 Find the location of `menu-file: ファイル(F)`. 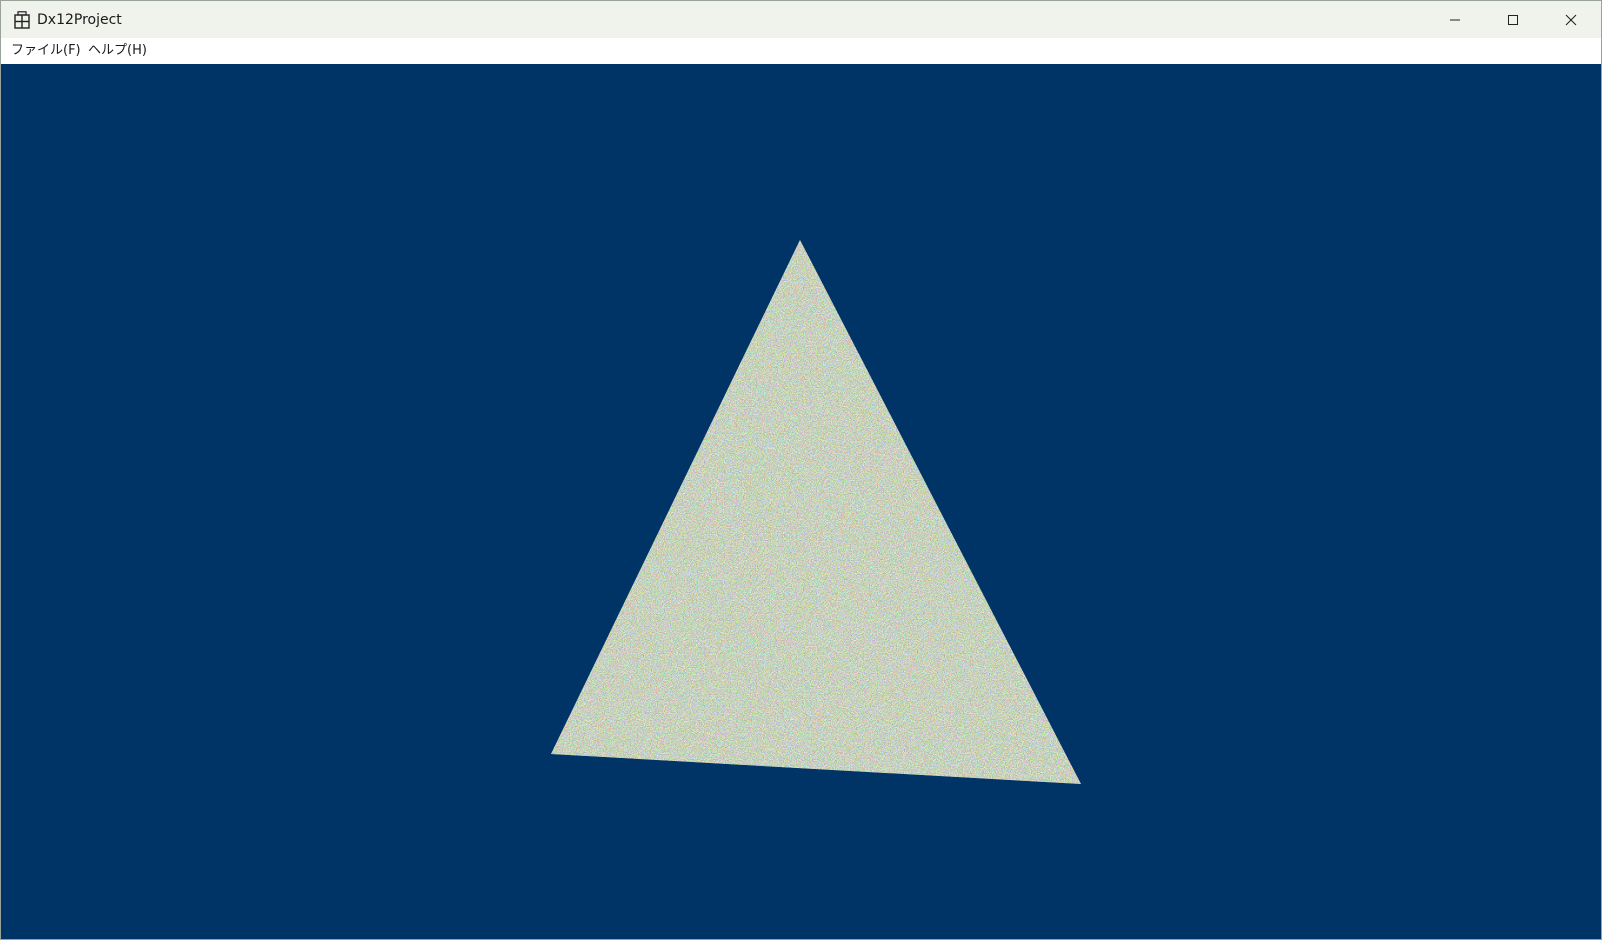

menu-file: ファイル(F) is located at coordinates (46, 51).